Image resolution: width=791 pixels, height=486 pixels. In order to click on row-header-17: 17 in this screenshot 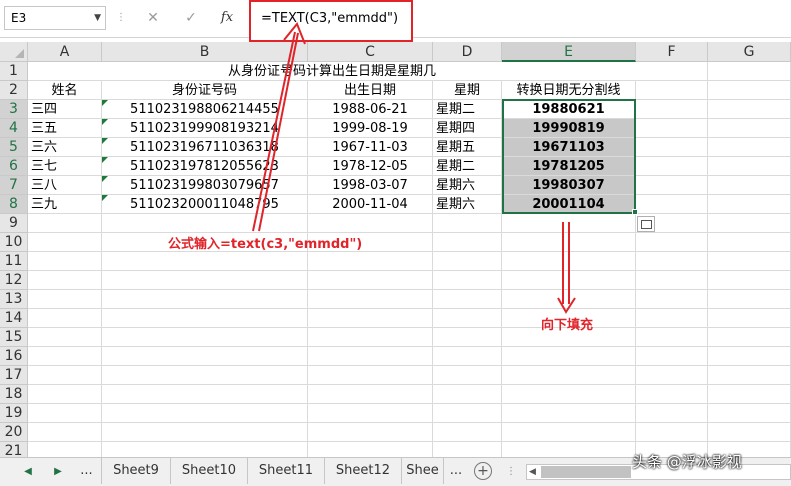, I will do `click(14, 375)`.